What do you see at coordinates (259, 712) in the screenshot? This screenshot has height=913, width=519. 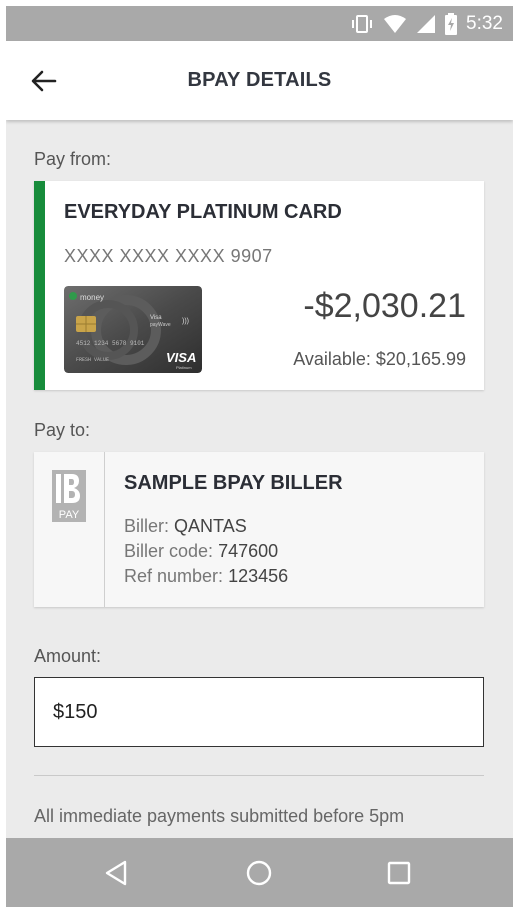 I see `amount-input` at bounding box center [259, 712].